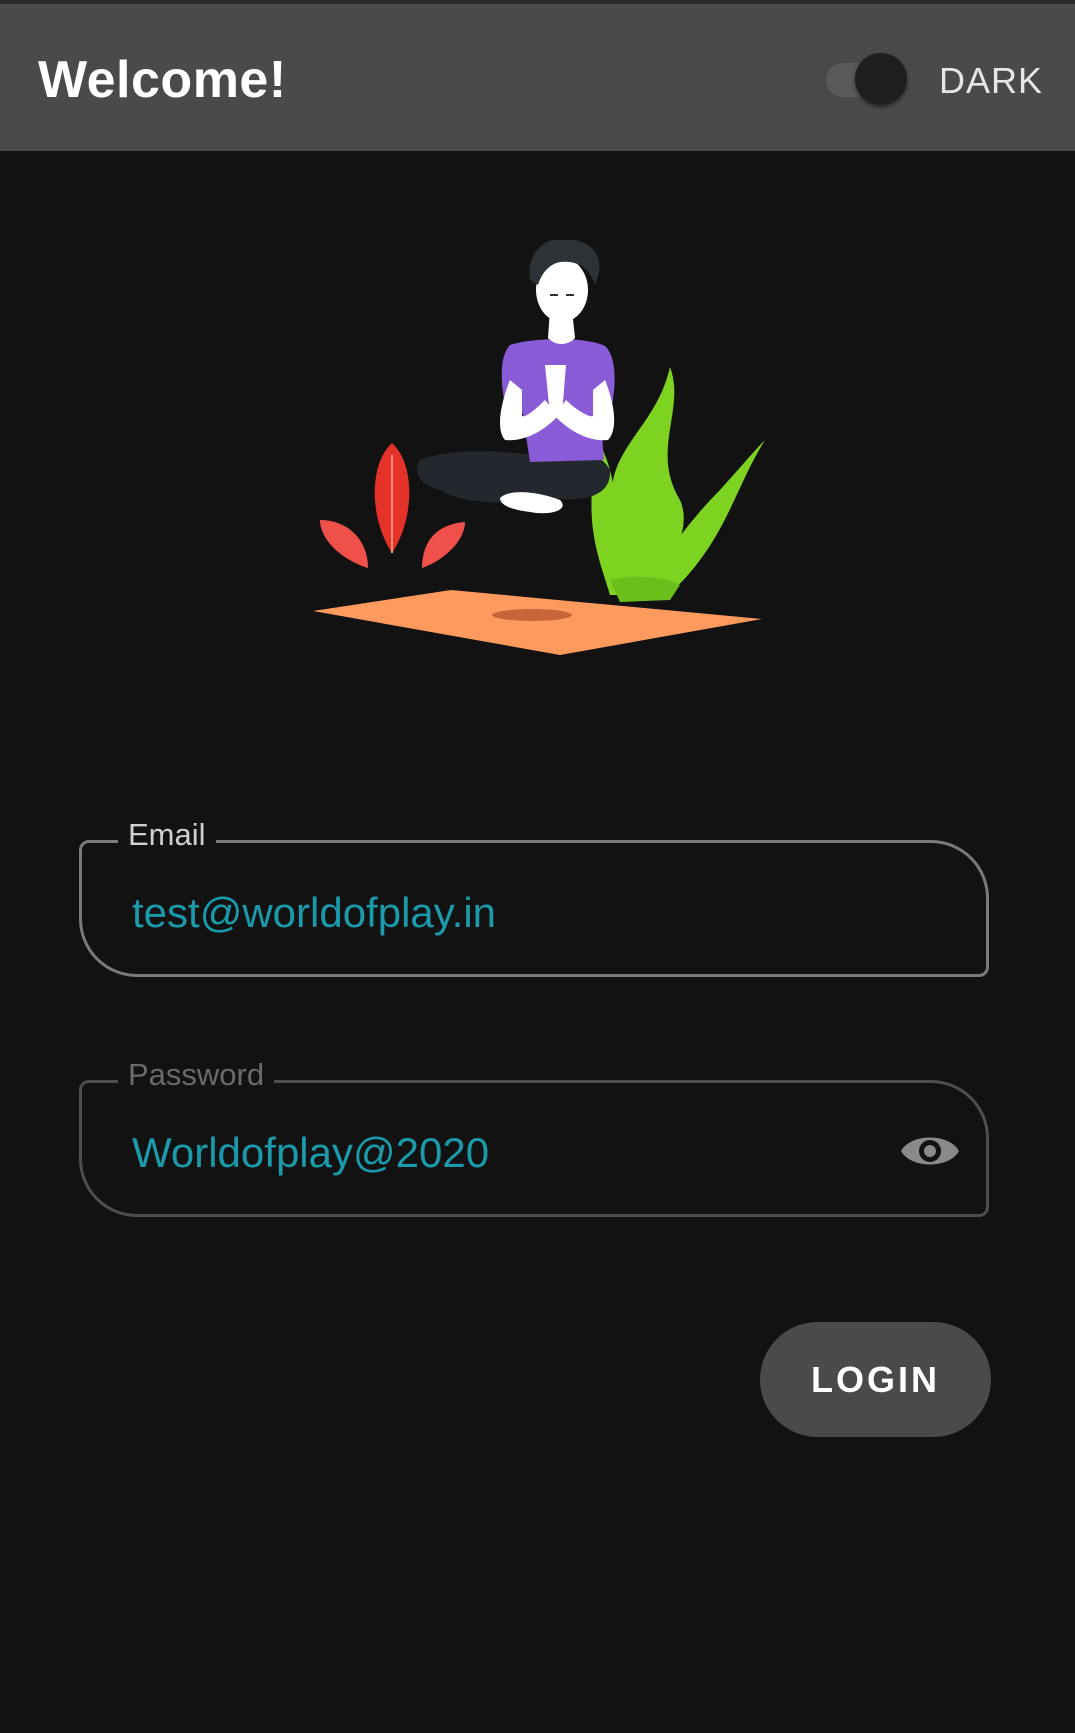 The height and width of the screenshot is (1733, 1075). I want to click on toggle-thumb, so click(881, 79).